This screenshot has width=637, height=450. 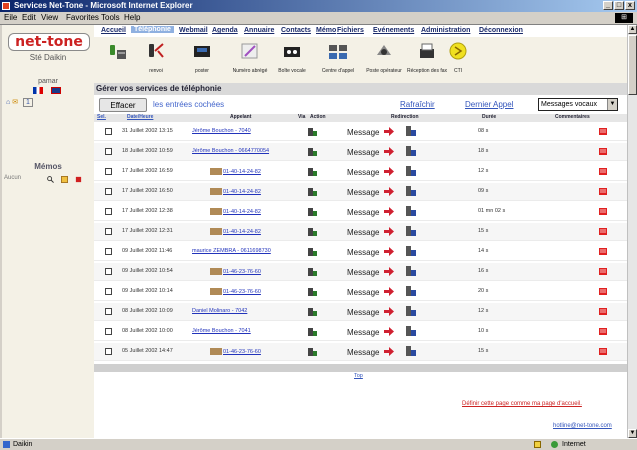 What do you see at coordinates (78, 179) in the screenshot?
I see `delete-memo-icon` at bounding box center [78, 179].